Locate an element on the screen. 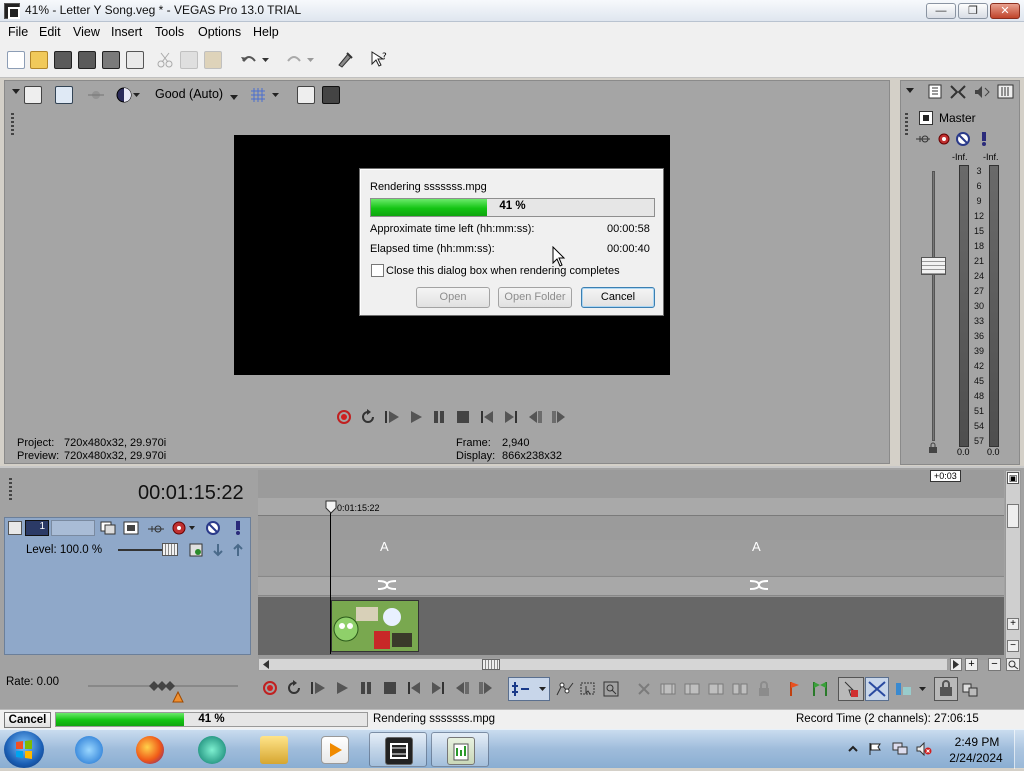  menu-edit: Edit is located at coordinates (50, 32).